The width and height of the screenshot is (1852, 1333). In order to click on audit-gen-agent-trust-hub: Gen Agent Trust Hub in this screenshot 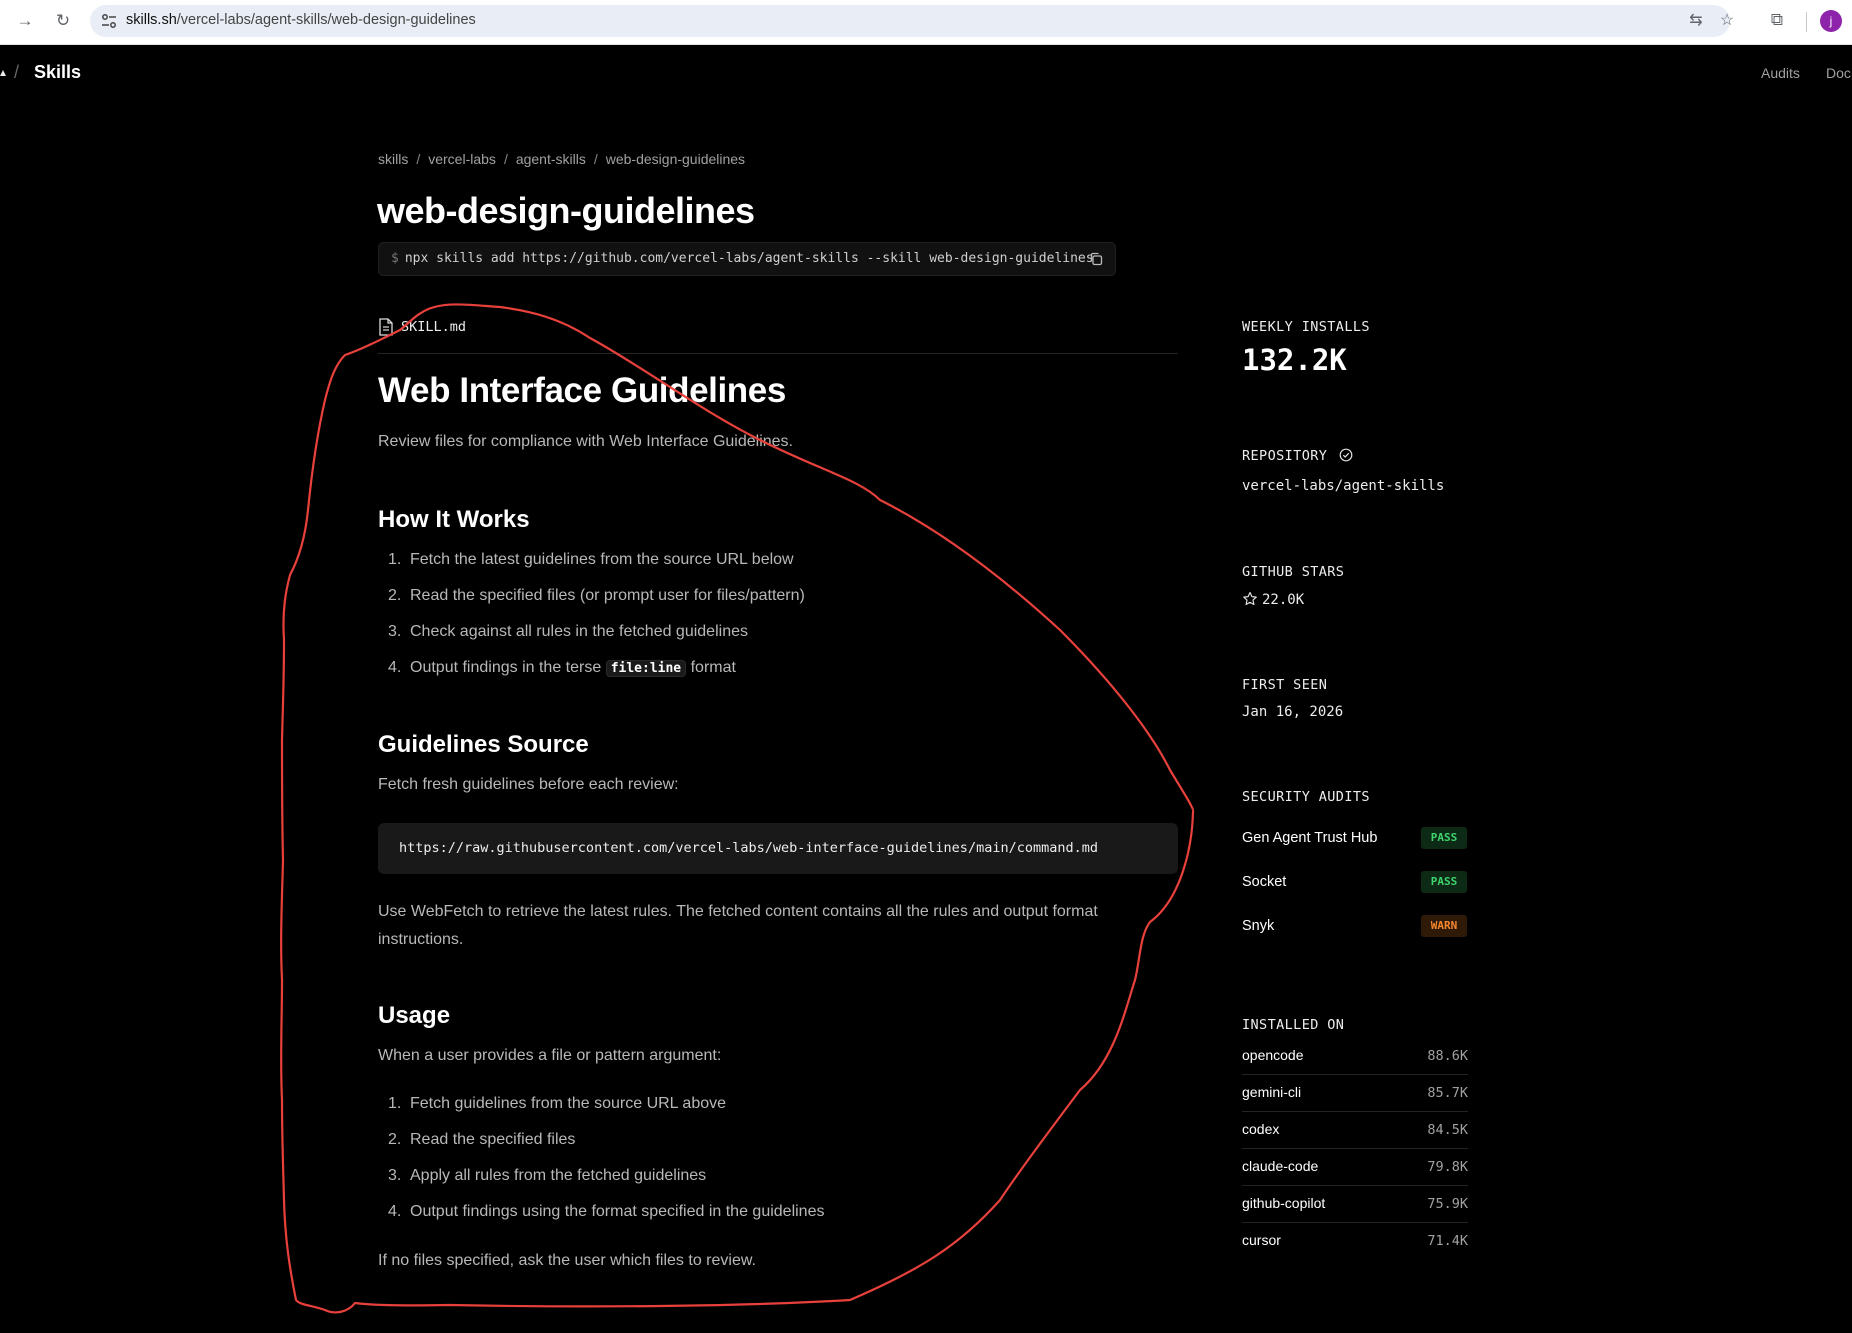, I will do `click(1309, 838)`.